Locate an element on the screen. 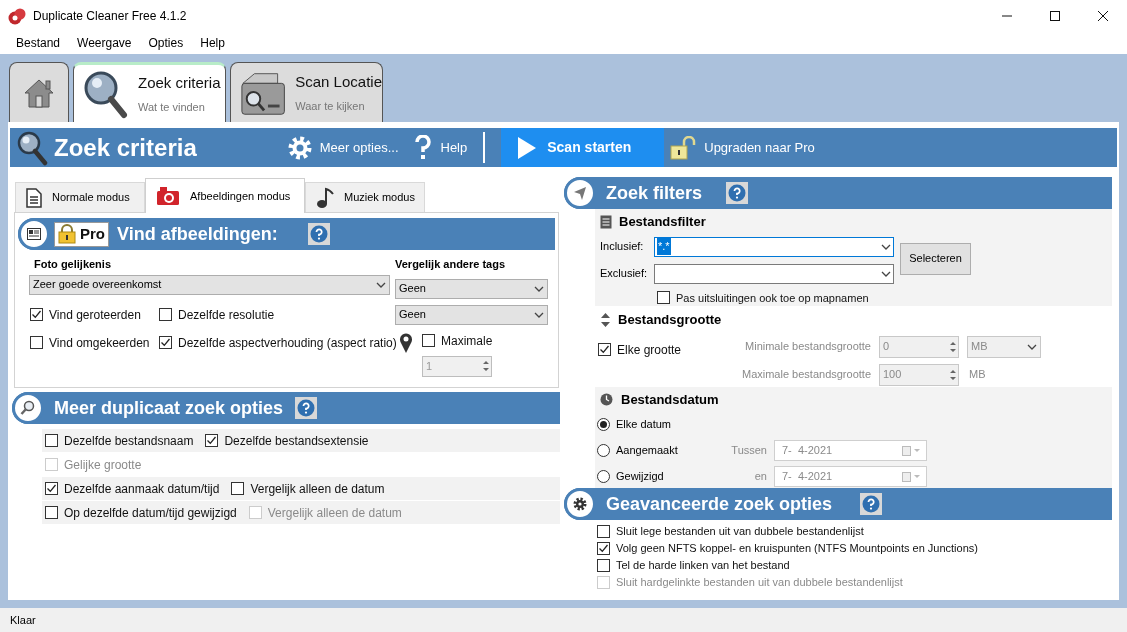 The image size is (1127, 632). padlock-icon is located at coordinates (67, 234).